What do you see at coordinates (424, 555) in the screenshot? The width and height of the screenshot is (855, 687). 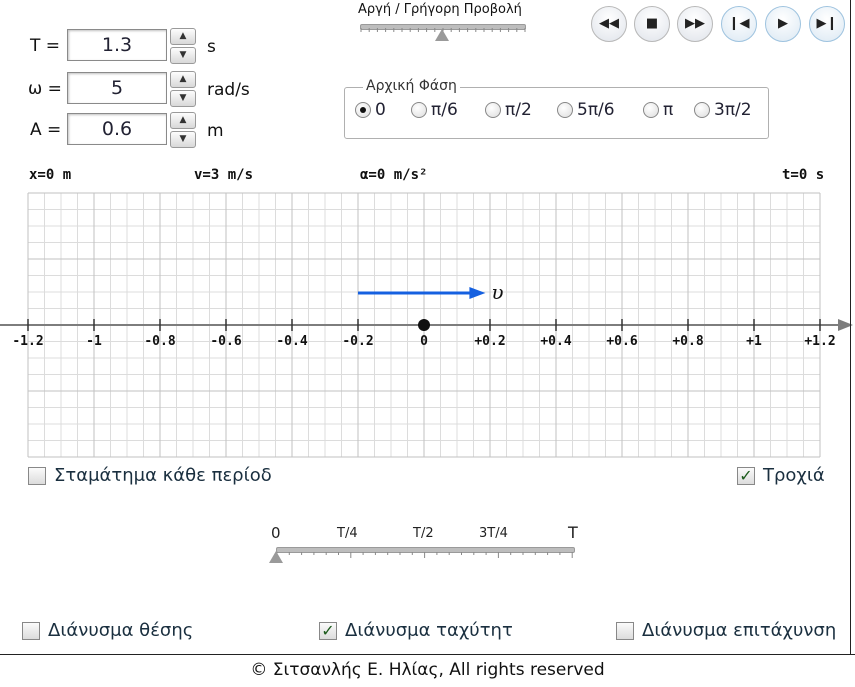 I see `period-slider-ticks` at bounding box center [424, 555].